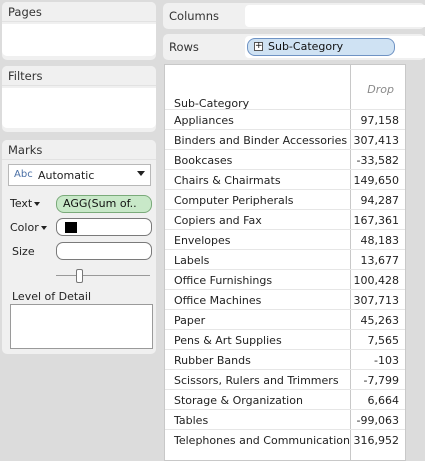 Image resolution: width=425 pixels, height=461 pixels. I want to click on text-field-pill: AGG(Sum of.., so click(104, 204).